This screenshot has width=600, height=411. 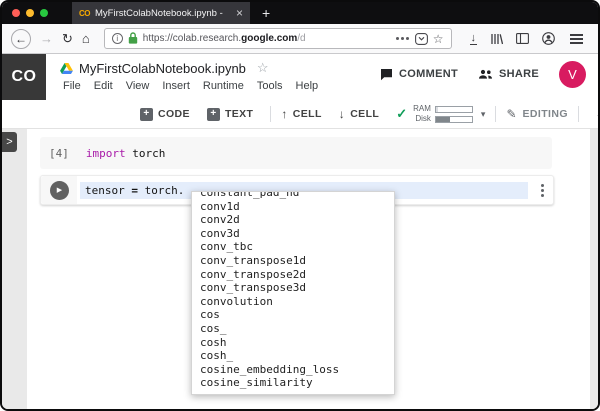 What do you see at coordinates (293, 315) in the screenshot?
I see `autocomplete-item: cos` at bounding box center [293, 315].